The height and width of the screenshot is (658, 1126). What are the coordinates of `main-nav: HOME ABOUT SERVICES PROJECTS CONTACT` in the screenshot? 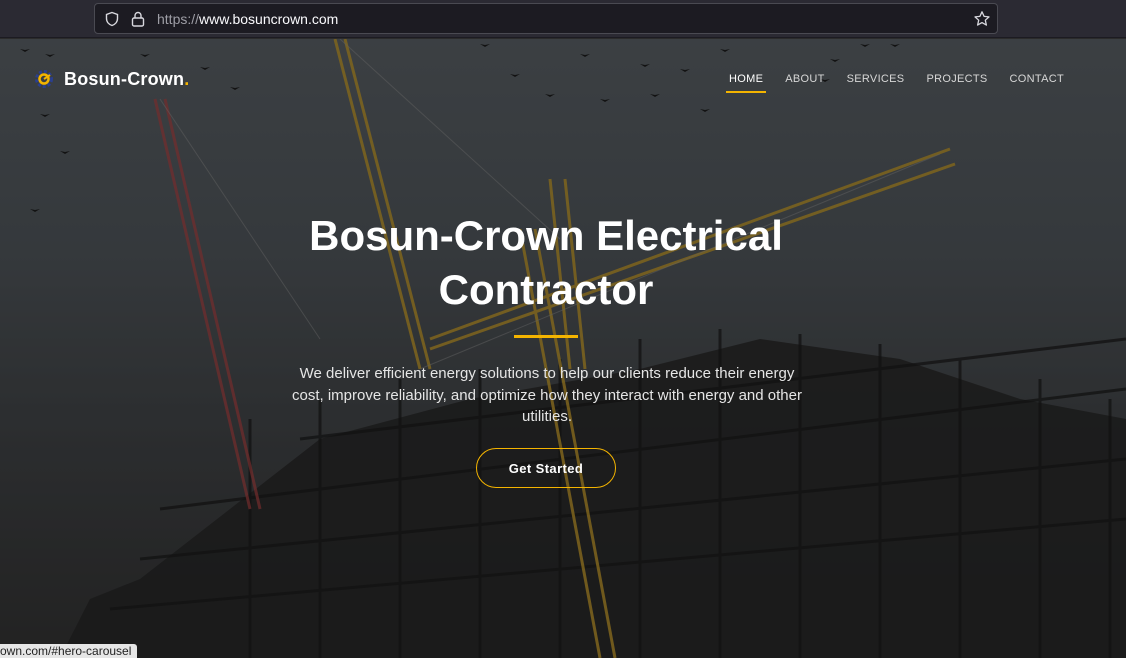 It's located at (896, 83).